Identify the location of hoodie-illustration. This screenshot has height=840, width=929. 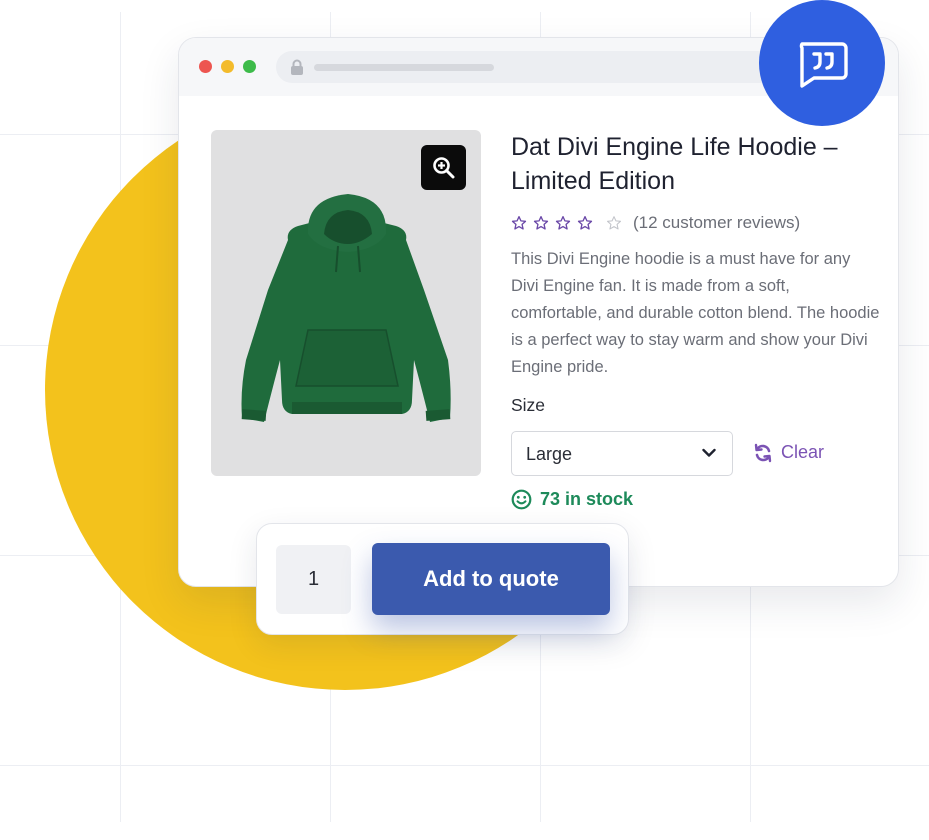
(346, 308).